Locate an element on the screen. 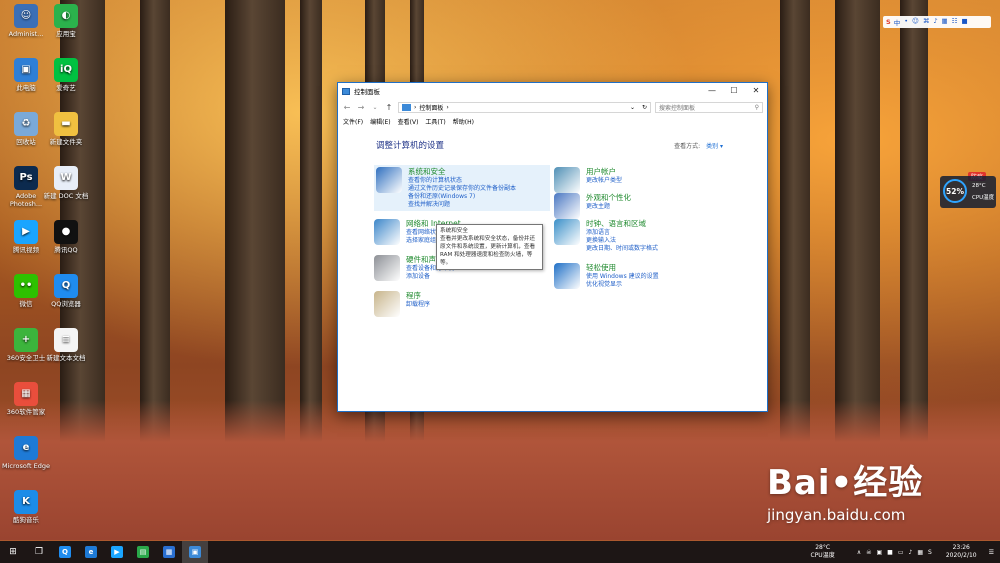  menu-item: 文件(F) is located at coordinates (353, 121).